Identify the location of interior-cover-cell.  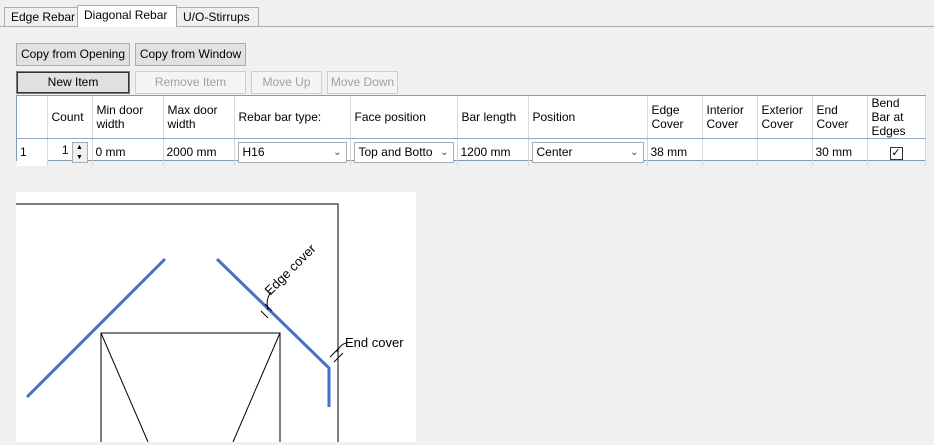
(730, 152).